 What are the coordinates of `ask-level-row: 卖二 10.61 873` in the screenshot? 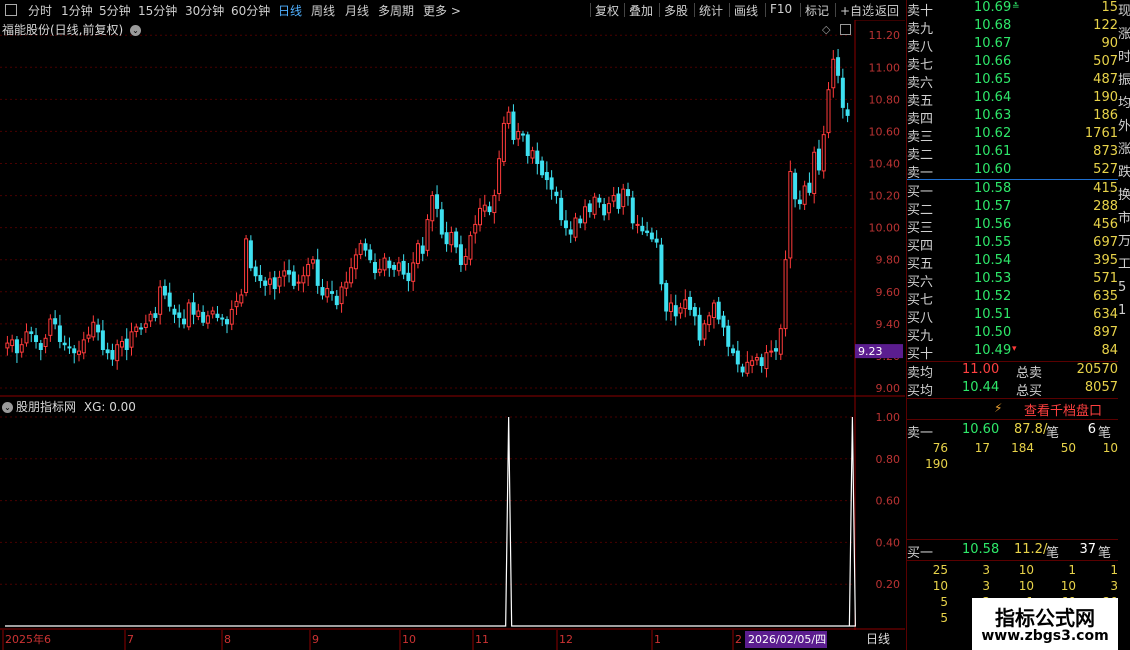 It's located at (1012, 153).